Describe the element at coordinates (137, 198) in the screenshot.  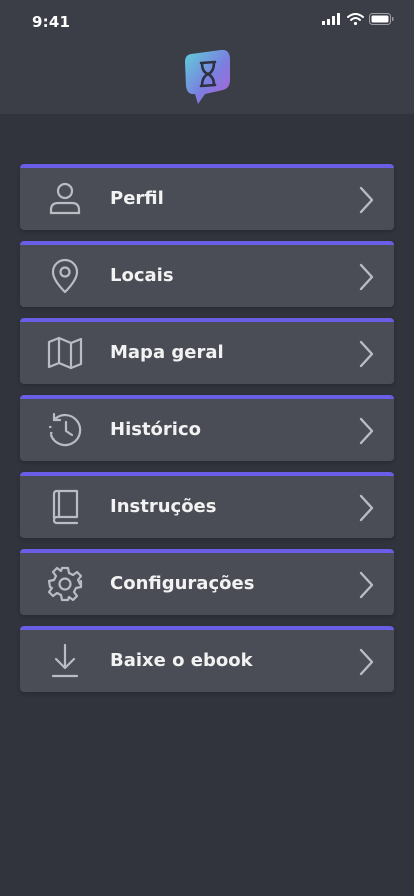
I see `menu-item-label: Perfil` at that location.